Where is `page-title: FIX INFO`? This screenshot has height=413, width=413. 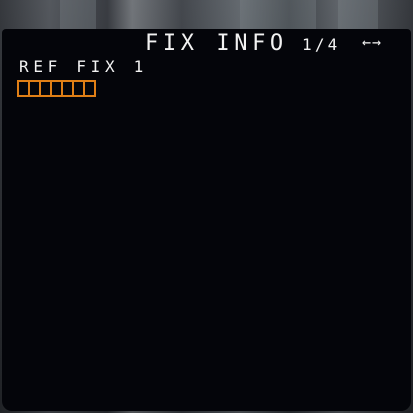 page-title: FIX INFO is located at coordinates (216, 43).